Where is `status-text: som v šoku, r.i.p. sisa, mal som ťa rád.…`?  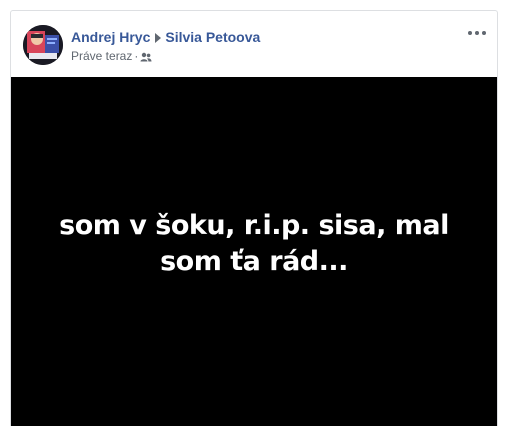 status-text: som v šoku, r.i.p. sisa, mal som ťa rád.… is located at coordinates (254, 243).